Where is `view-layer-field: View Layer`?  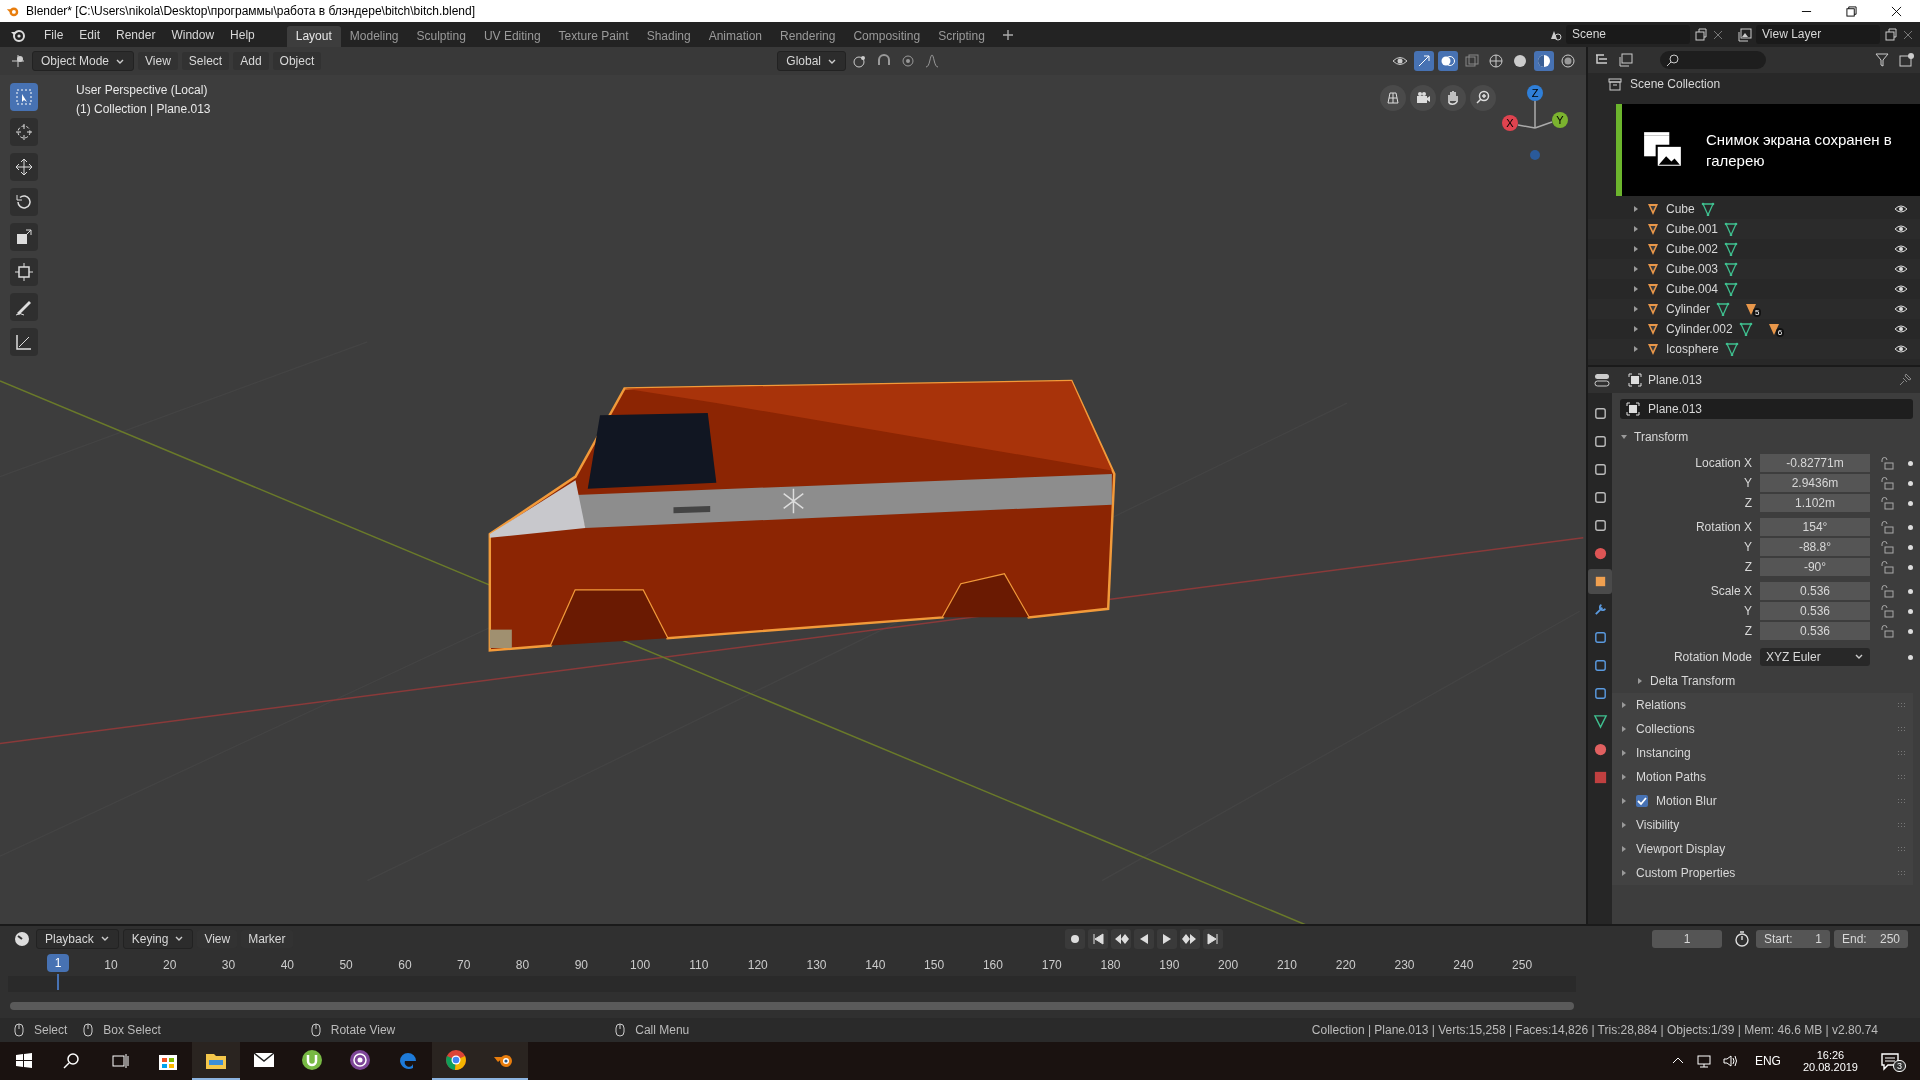
view-layer-field: View Layer is located at coordinates (1818, 35).